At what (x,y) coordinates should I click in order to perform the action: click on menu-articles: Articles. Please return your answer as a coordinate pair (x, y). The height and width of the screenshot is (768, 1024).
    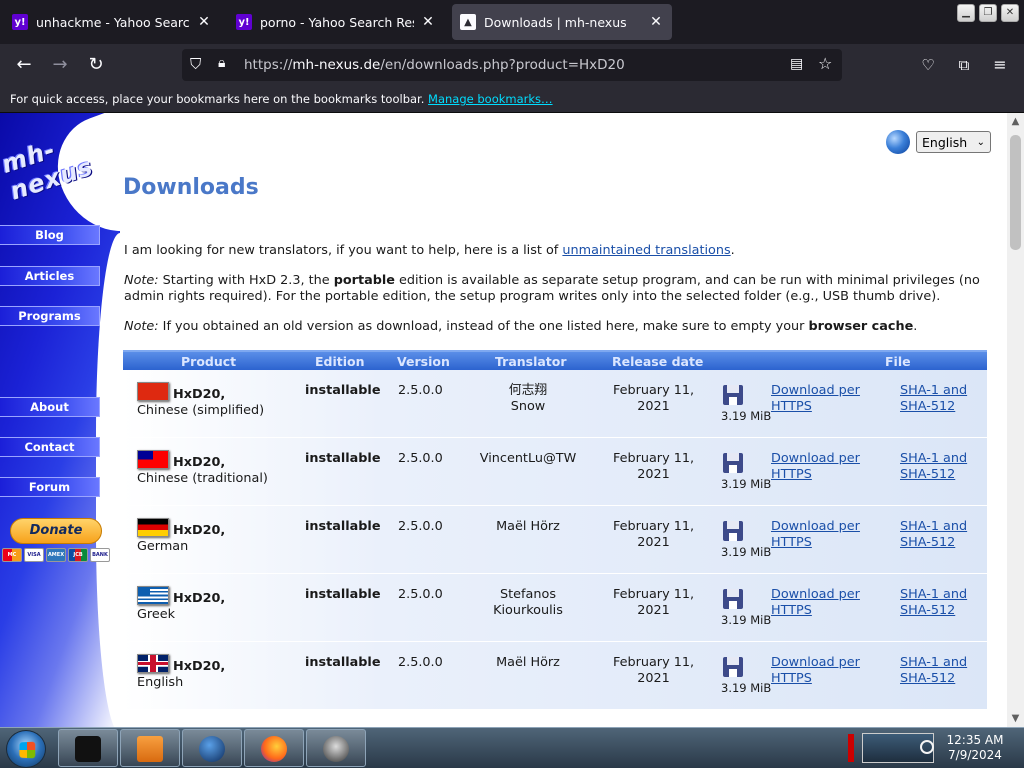
    Looking at the image, I should click on (50, 276).